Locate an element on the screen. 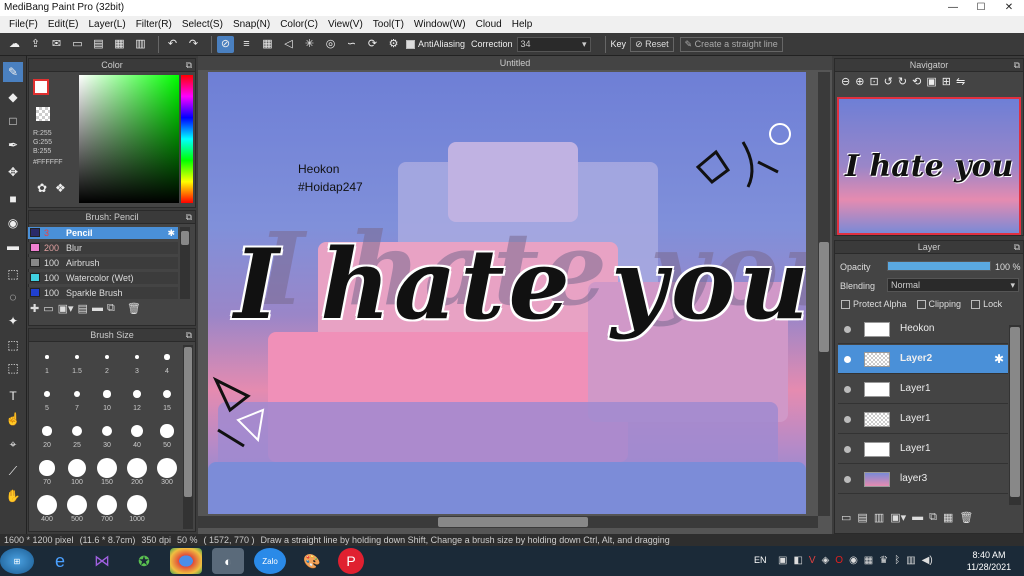 This screenshot has width=1024, height=576. bluetooth-icon: ᛒ is located at coordinates (897, 560).